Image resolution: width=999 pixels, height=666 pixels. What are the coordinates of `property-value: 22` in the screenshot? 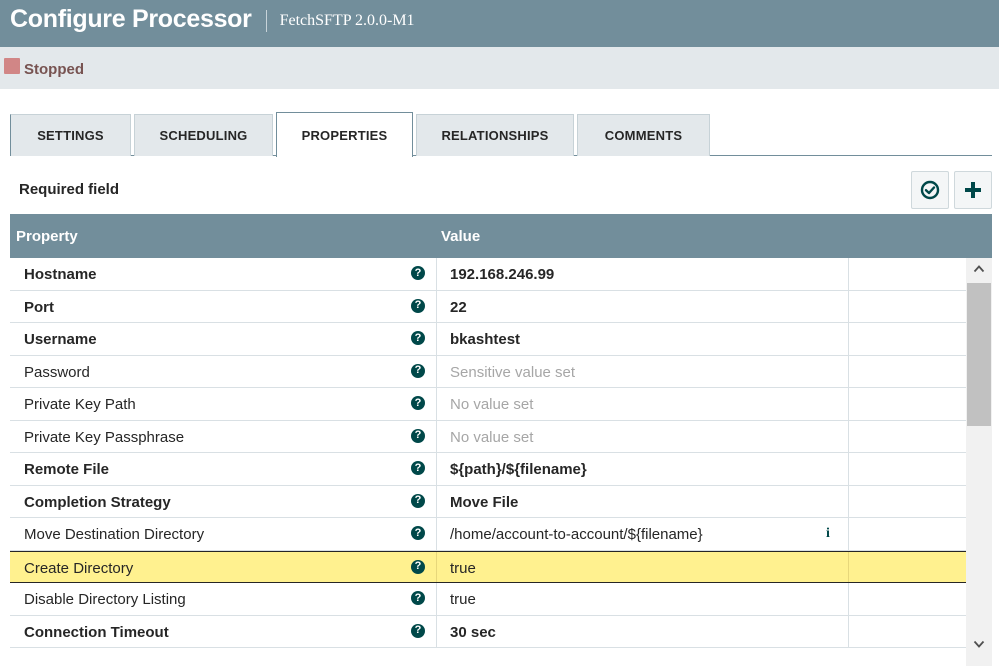 It's located at (458, 307).